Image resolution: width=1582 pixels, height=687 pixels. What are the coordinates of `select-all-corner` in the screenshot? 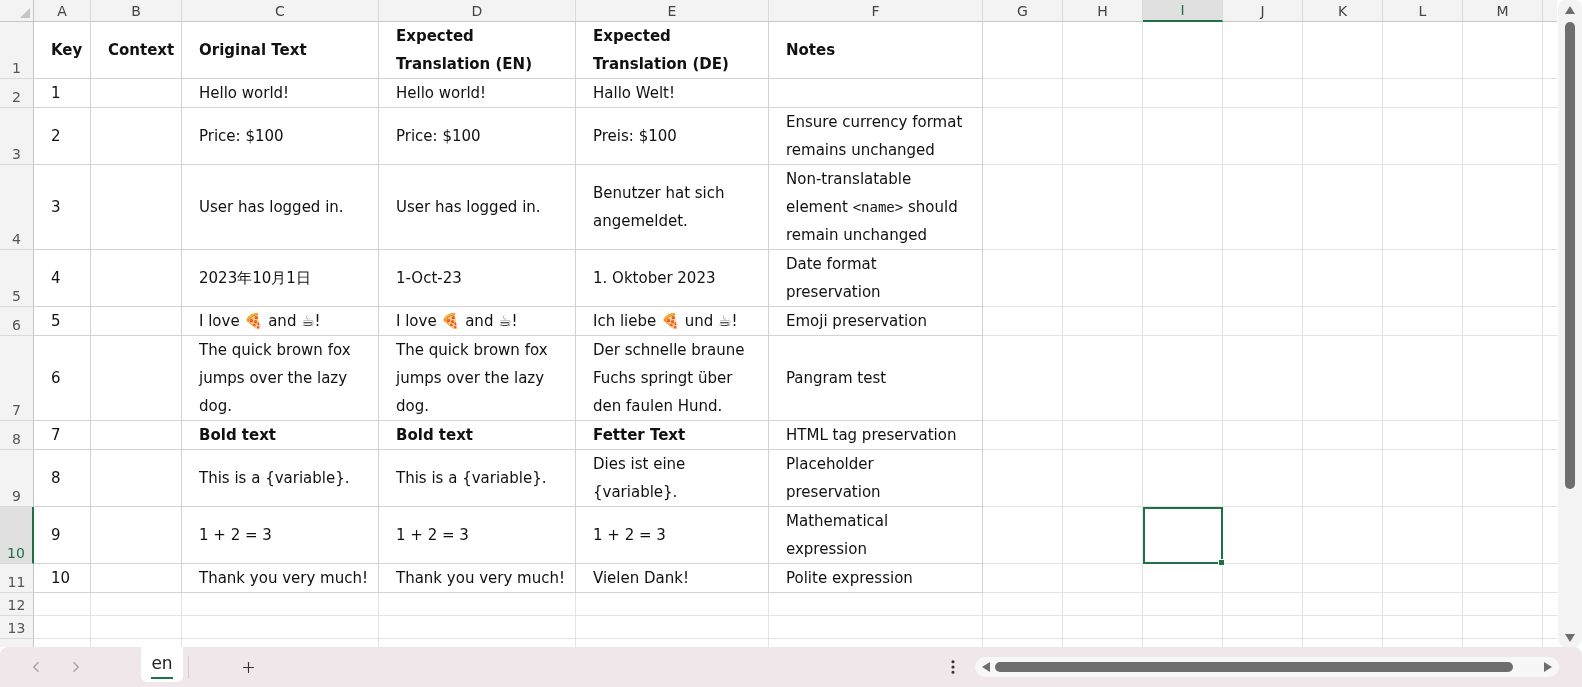 It's located at (17, 11).